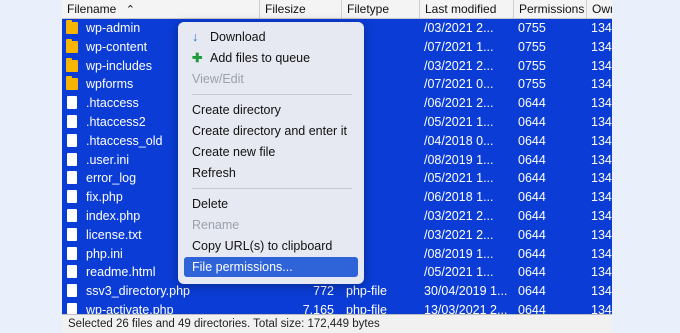 This screenshot has height=333, width=680. Describe the element at coordinates (116, 122) in the screenshot. I see `filename-text: .htaccess2` at that location.